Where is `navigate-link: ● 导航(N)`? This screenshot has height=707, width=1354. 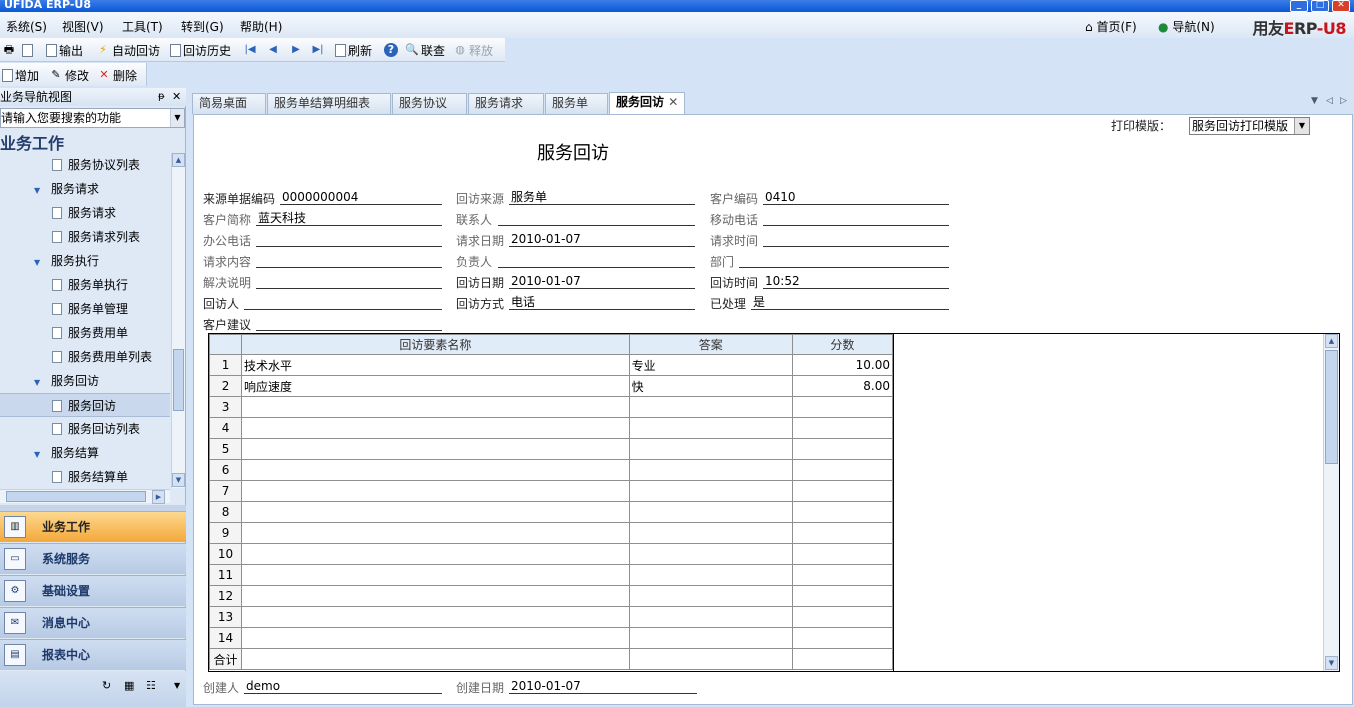
navigate-link: ● 导航(N) is located at coordinates (1186, 26).